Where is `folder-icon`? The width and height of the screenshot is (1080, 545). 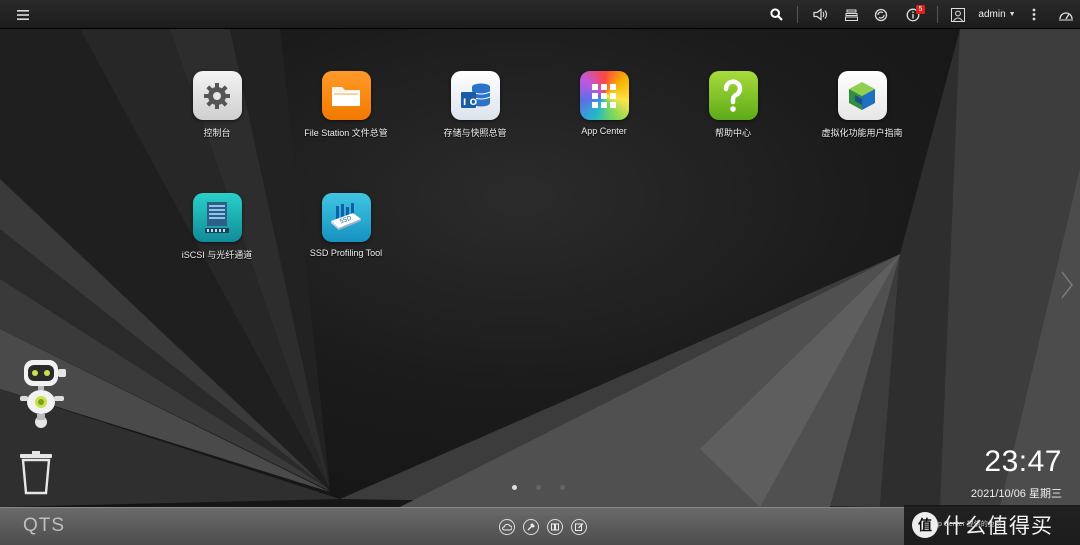
folder-icon is located at coordinates (346, 95).